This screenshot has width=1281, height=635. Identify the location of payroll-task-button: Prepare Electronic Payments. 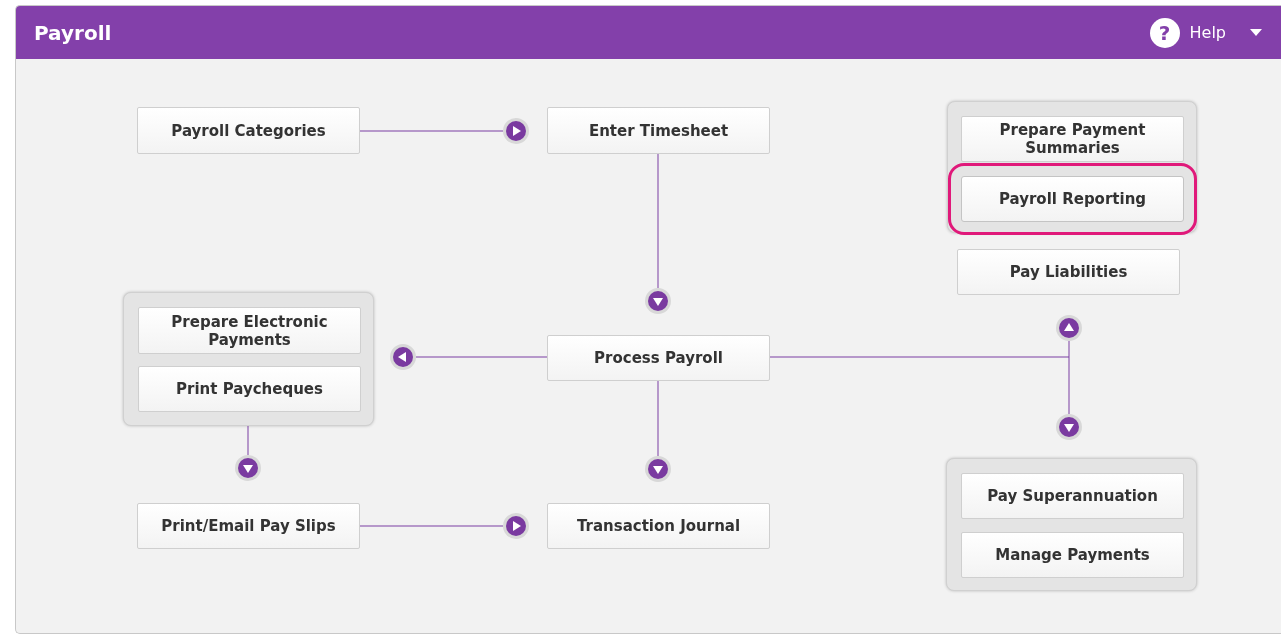
(249, 330).